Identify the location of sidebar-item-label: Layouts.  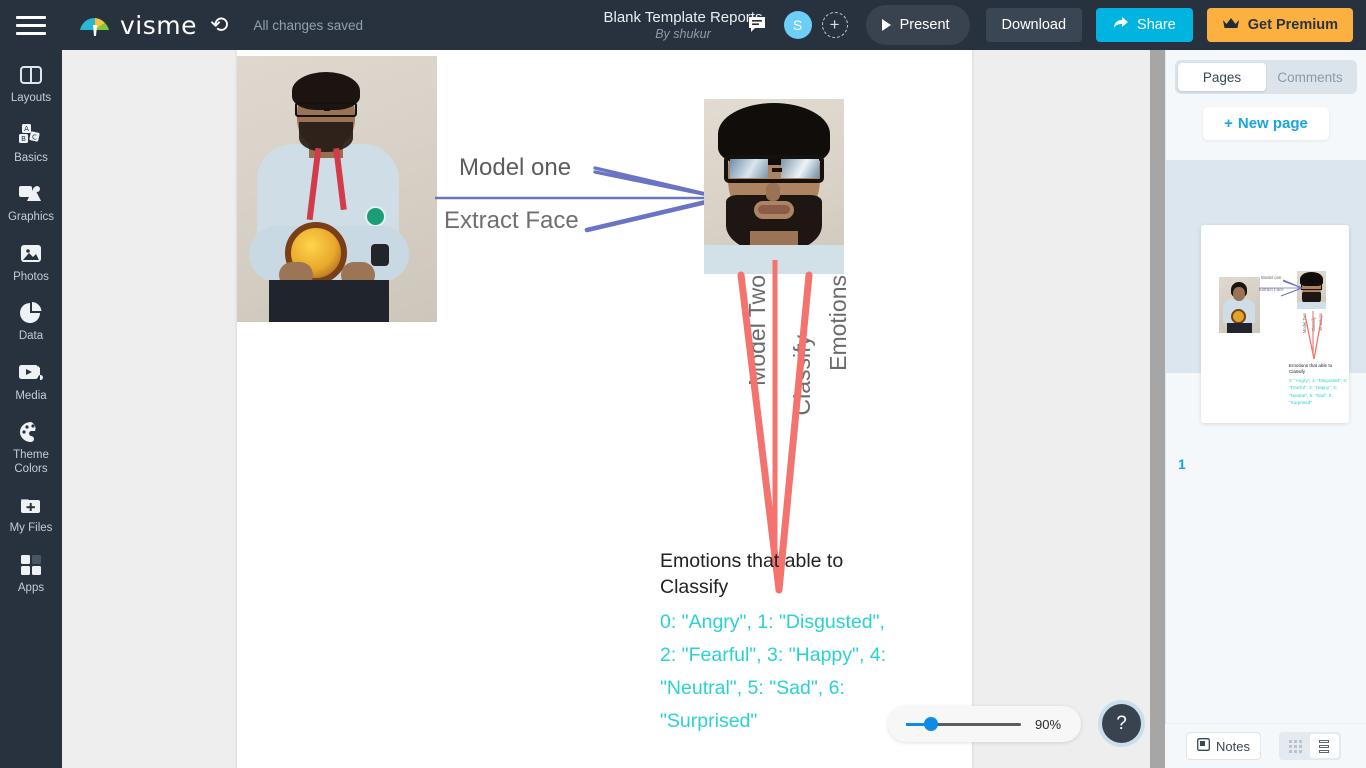
(31, 98).